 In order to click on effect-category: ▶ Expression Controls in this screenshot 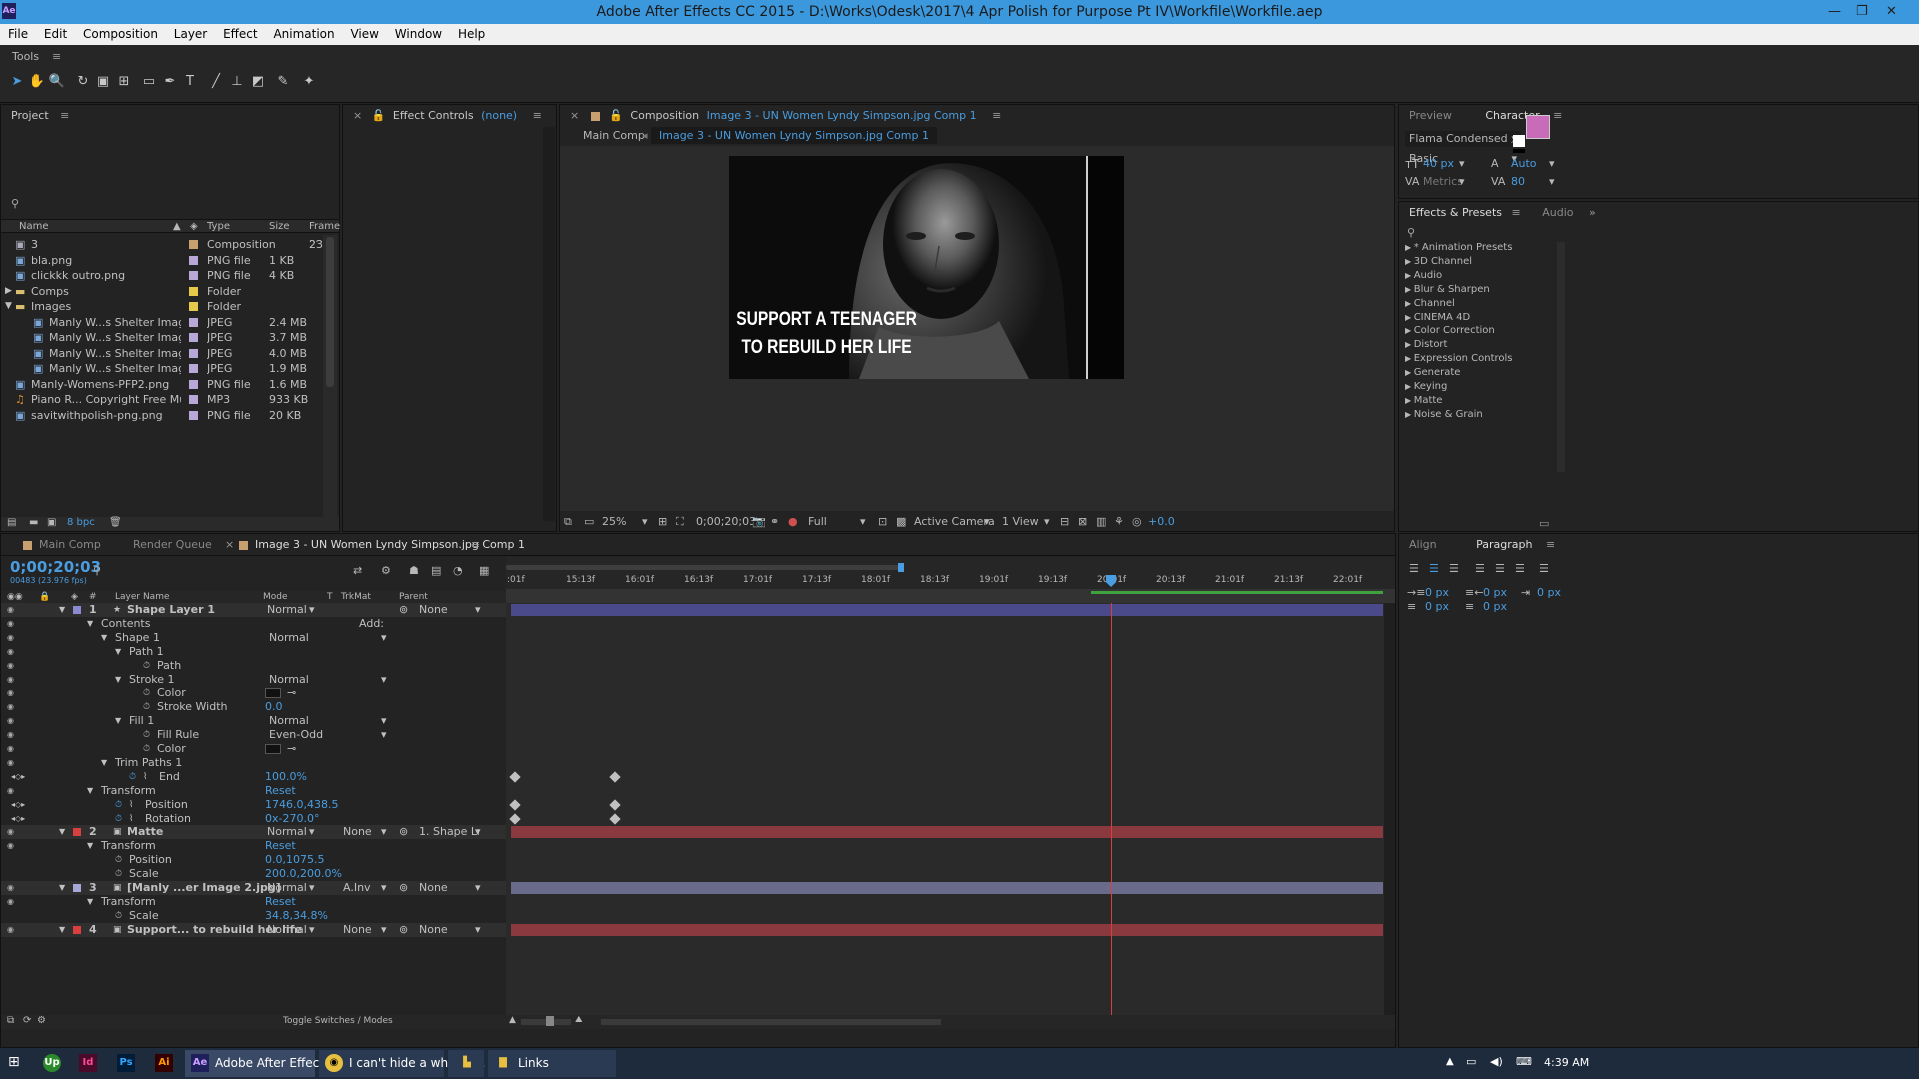, I will do `click(1459, 360)`.